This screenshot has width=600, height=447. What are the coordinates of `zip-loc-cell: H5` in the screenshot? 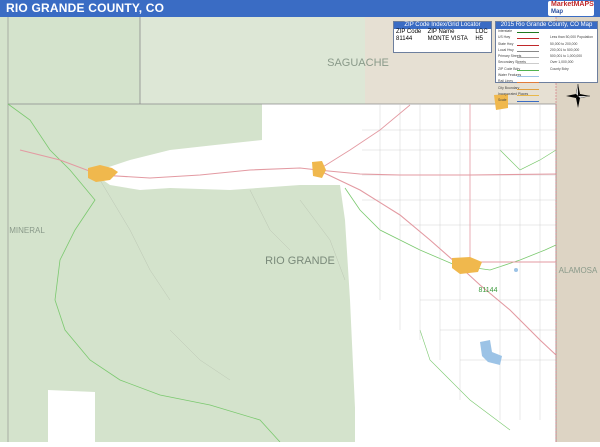 It's located at (479, 39).